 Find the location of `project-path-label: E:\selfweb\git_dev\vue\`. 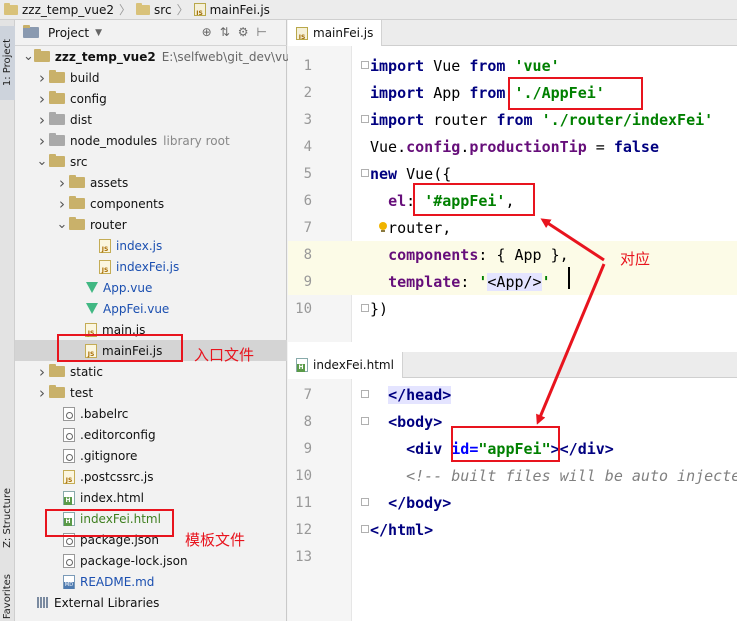

project-path-label: E:\selfweb\git_dev\vue\ is located at coordinates (231, 56).